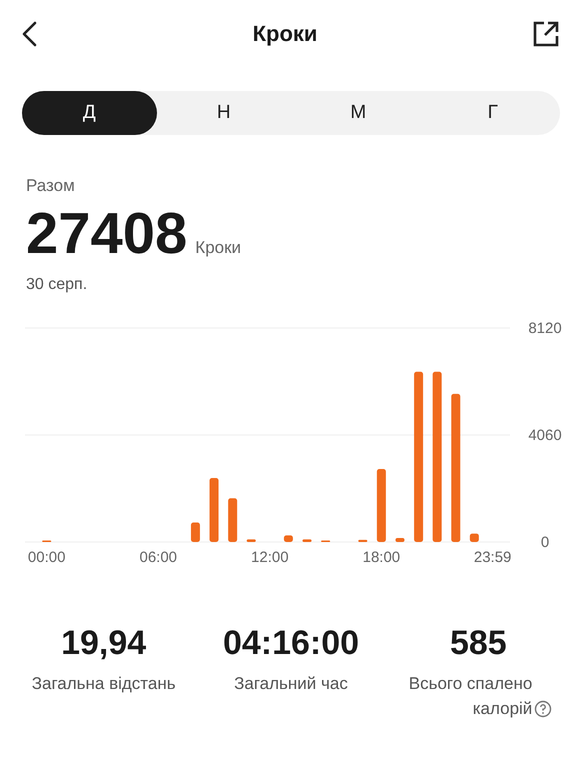  Describe the element at coordinates (493, 113) in the screenshot. I see `period-tab: Г` at that location.